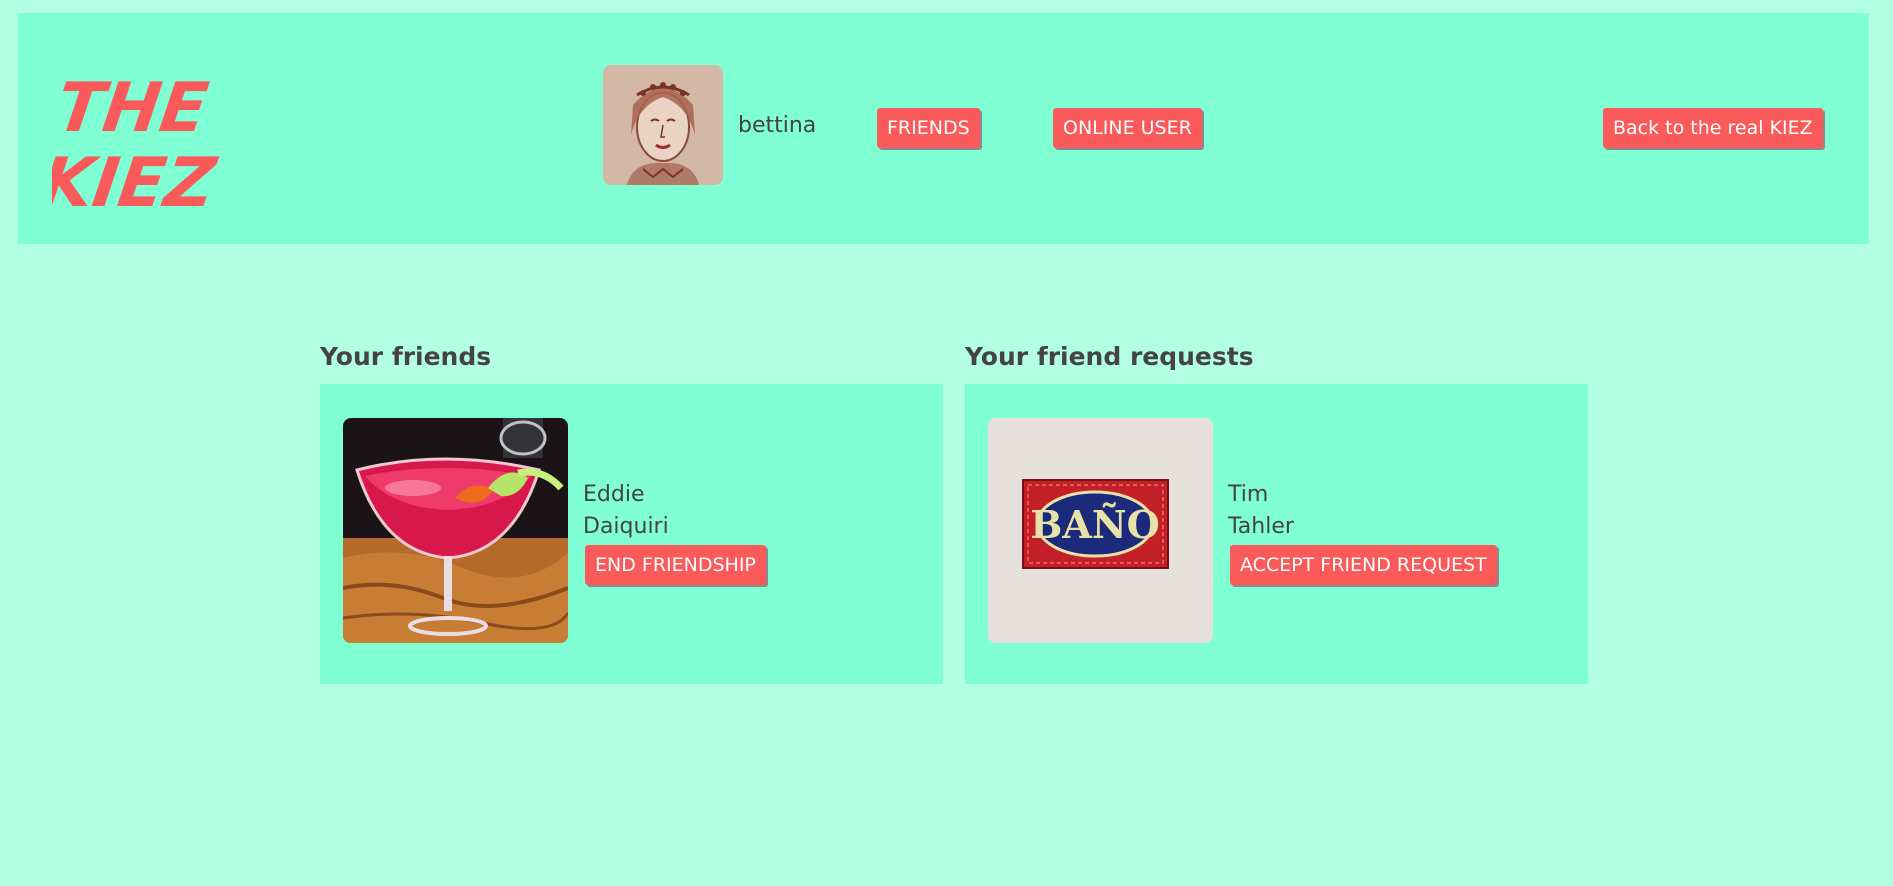 The image size is (1893, 886). I want to click on friends-button: FRIENDS, so click(928, 128).